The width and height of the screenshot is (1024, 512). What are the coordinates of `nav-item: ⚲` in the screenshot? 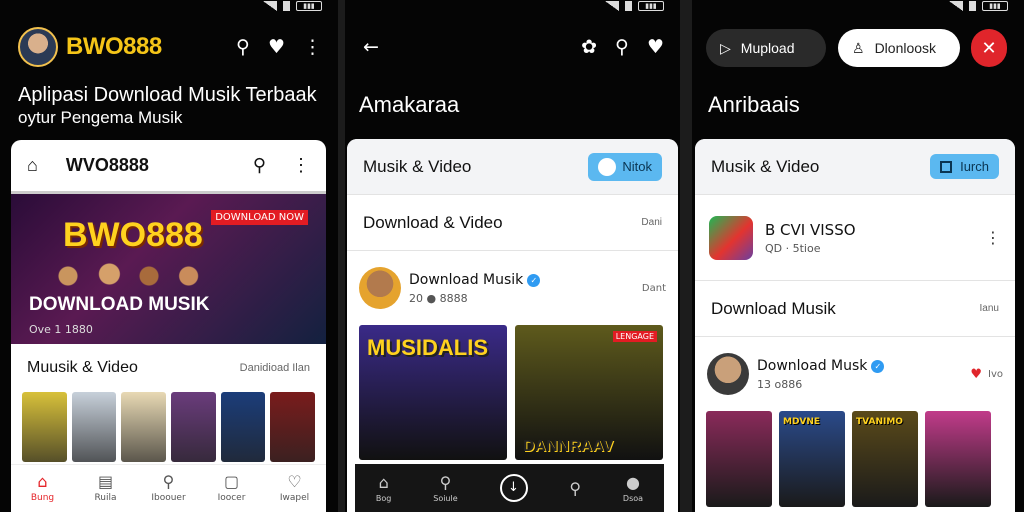 It's located at (575, 488).